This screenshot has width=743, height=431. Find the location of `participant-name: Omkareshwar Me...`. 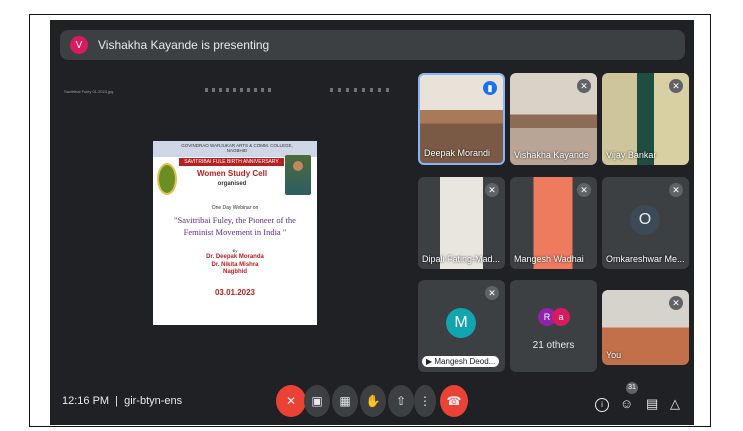

participant-name: Omkareshwar Me... is located at coordinates (645, 259).